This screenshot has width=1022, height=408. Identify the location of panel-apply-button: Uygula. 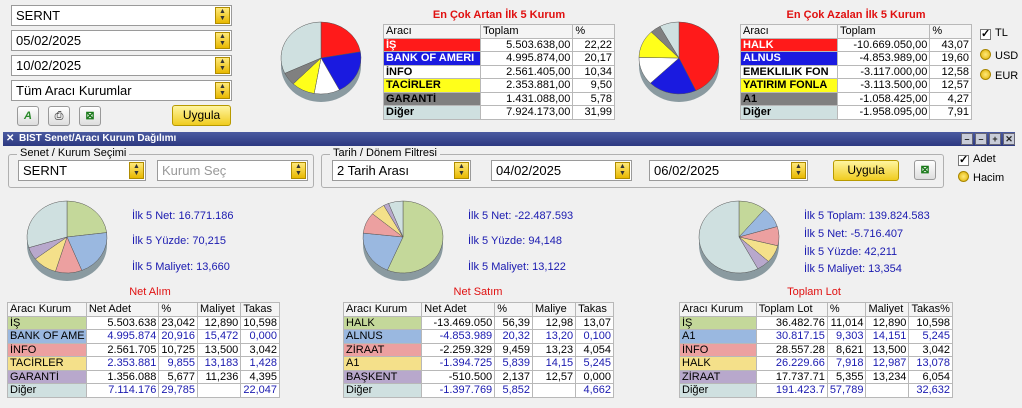
(866, 170).